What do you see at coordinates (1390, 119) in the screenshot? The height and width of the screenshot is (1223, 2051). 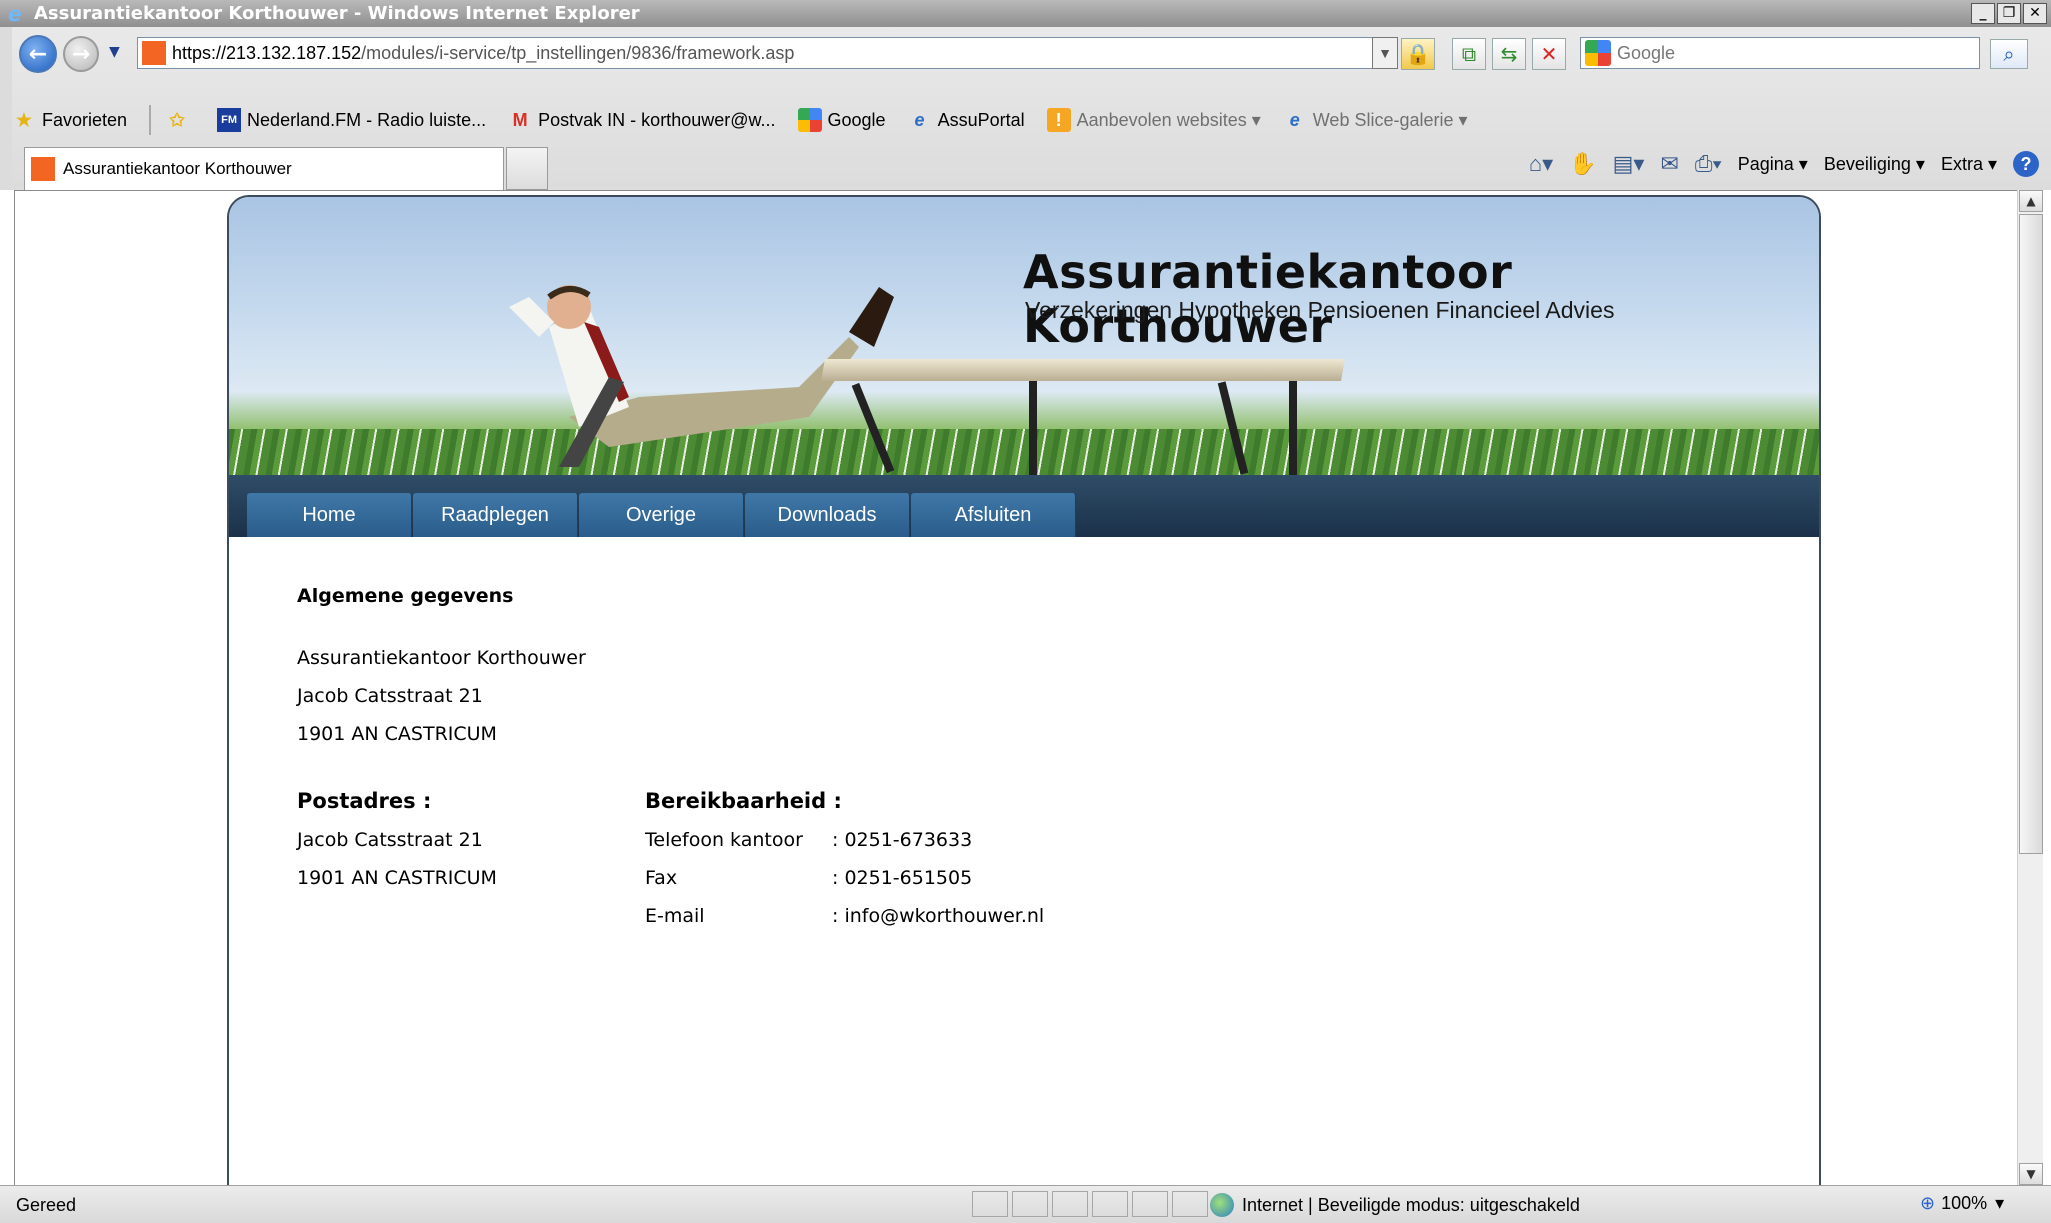 I see `favorite-link-label: Web Slice-galerie ▾` at bounding box center [1390, 119].